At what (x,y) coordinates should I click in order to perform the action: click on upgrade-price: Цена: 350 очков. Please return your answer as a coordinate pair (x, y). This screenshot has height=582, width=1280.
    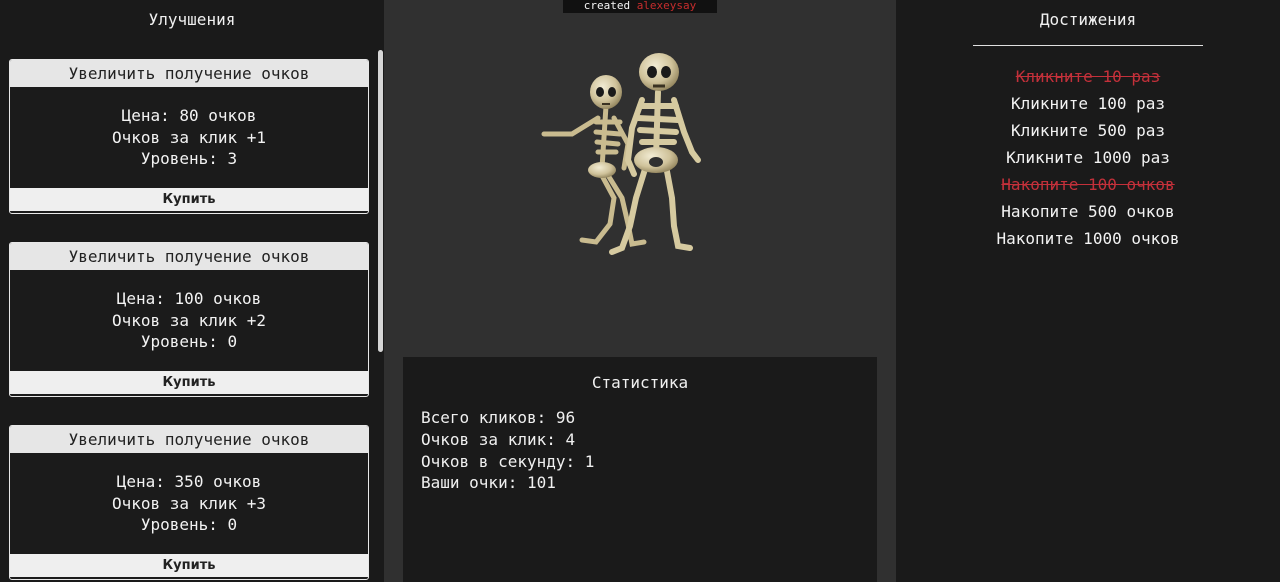
    Looking at the image, I should click on (189, 482).